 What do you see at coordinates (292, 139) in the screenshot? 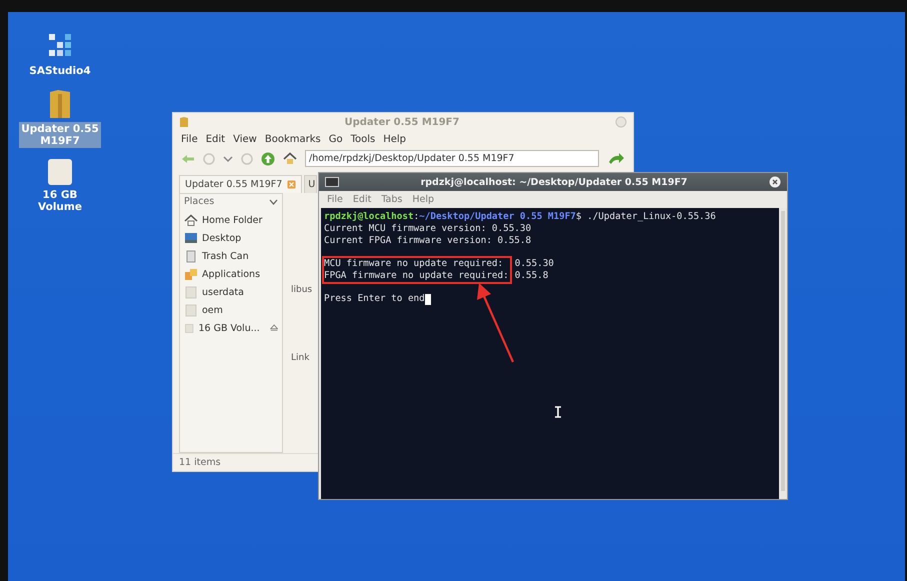
I see `menu-item: Bookmarks` at bounding box center [292, 139].